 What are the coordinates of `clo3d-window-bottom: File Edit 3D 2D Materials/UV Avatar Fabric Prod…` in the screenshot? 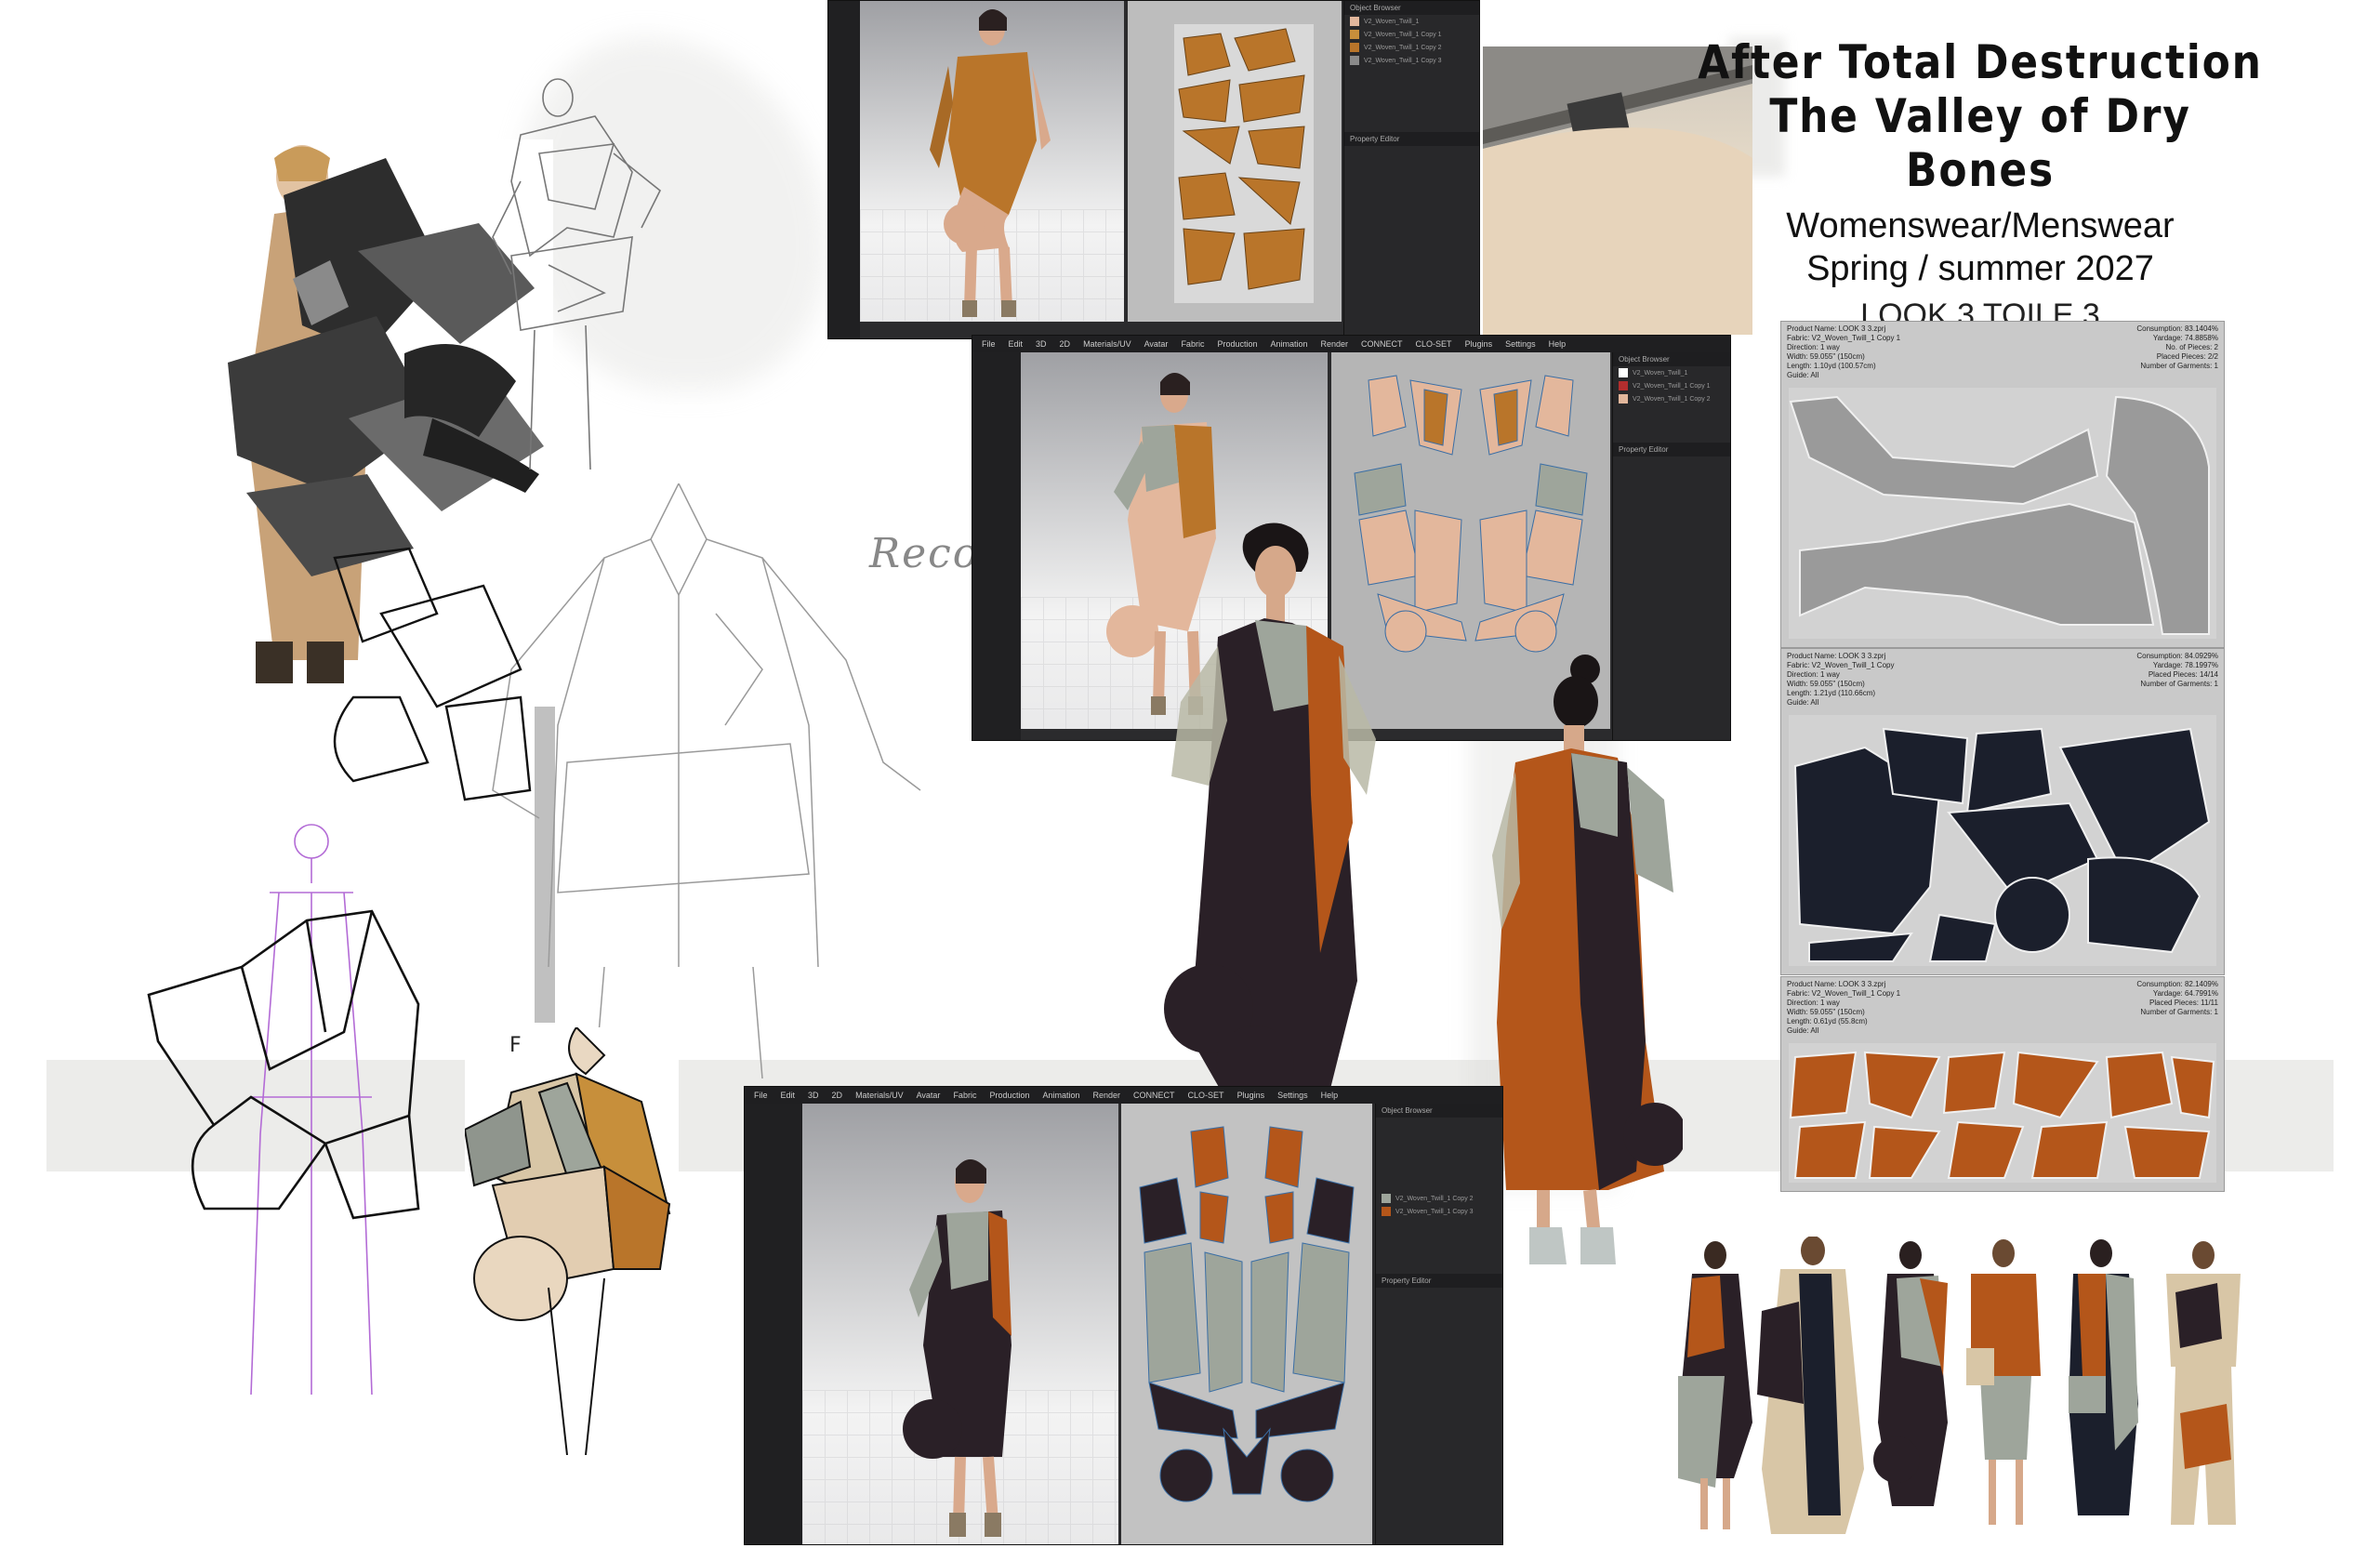 It's located at (1123, 1315).